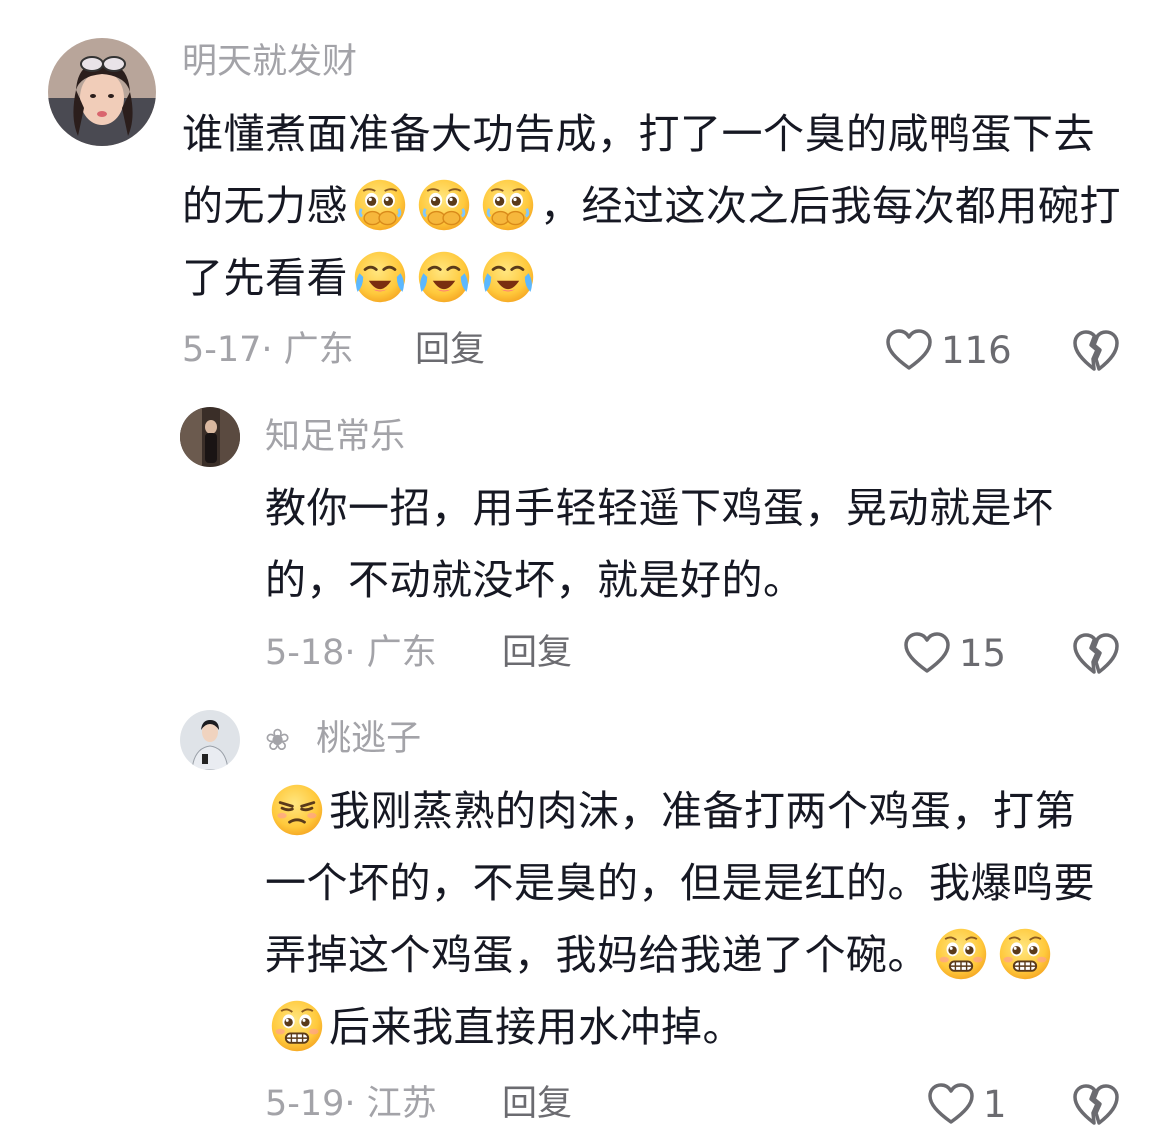 This screenshot has height=1146, width=1170. What do you see at coordinates (954, 653) in the screenshot?
I see `like-button: 15` at bounding box center [954, 653].